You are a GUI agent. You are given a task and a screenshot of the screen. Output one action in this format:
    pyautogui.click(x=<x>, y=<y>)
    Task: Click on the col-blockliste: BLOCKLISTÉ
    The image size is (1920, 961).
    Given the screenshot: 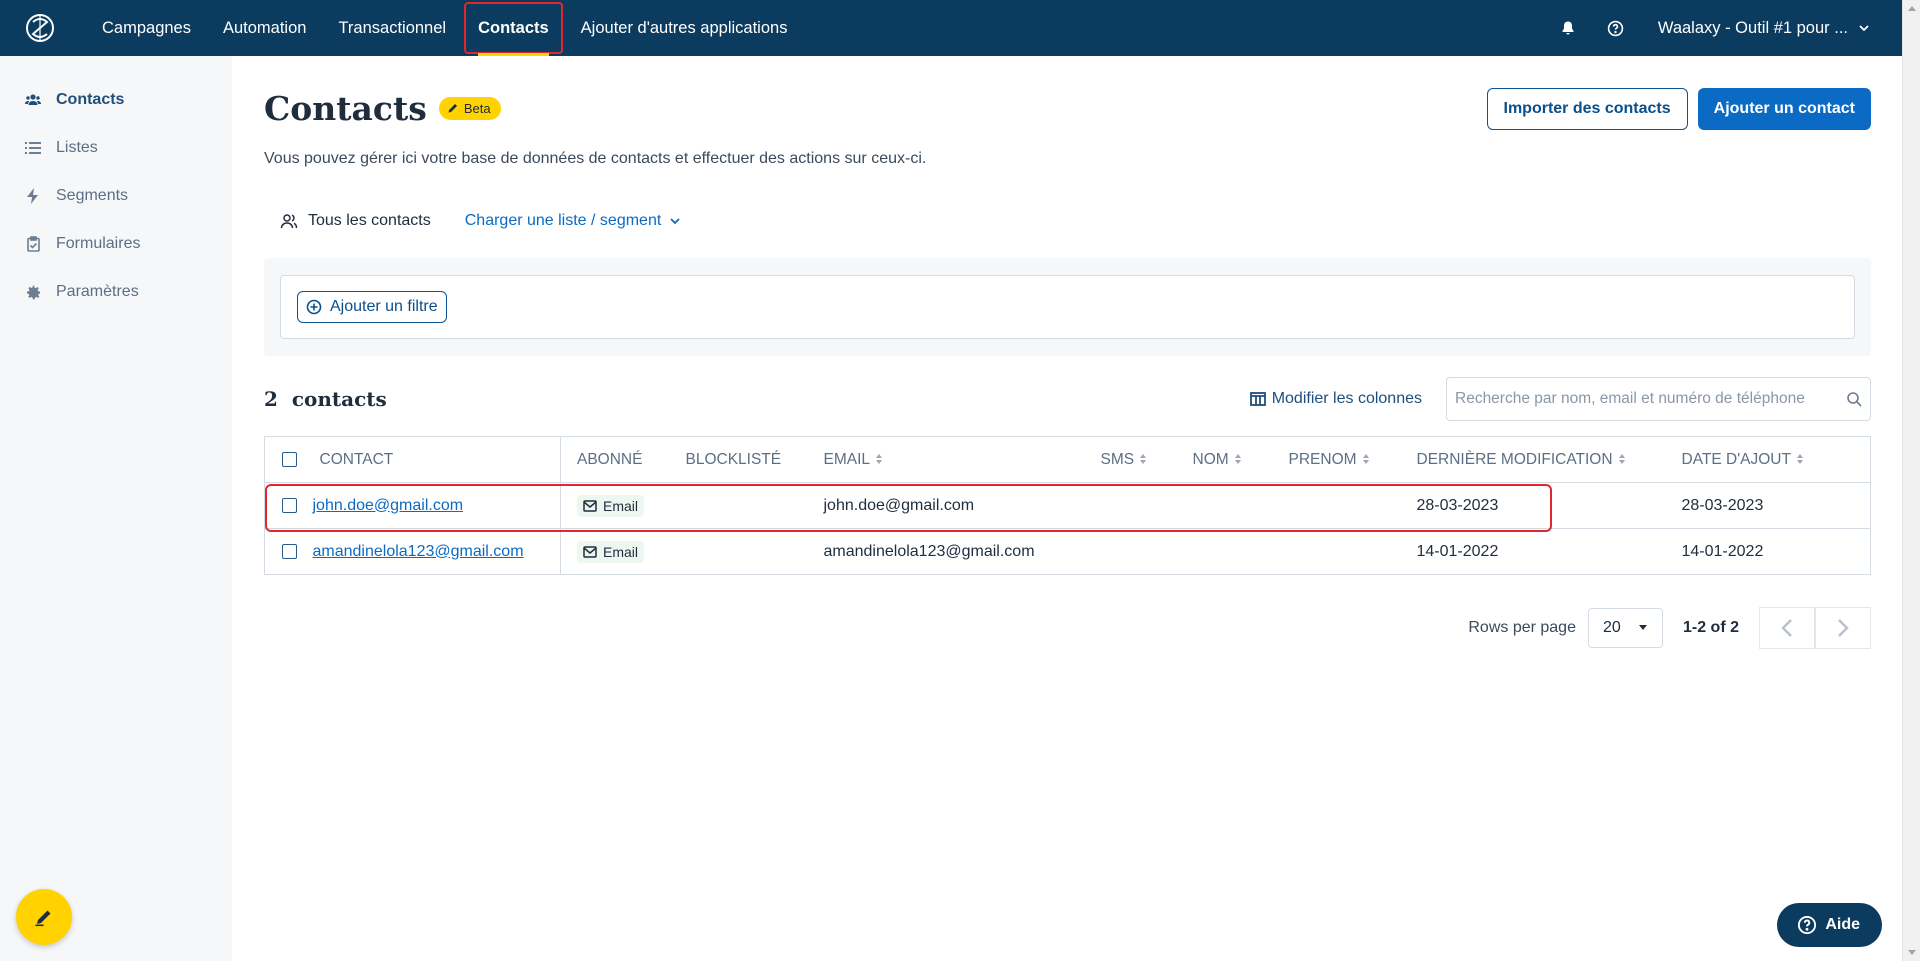 What is the action you would take?
    pyautogui.click(x=754, y=459)
    